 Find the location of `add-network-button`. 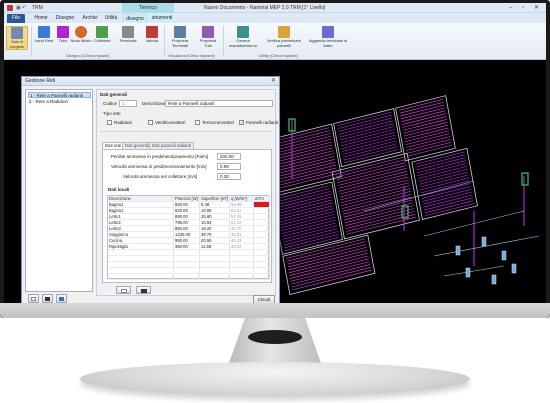

add-network-button is located at coordinates (33, 298).